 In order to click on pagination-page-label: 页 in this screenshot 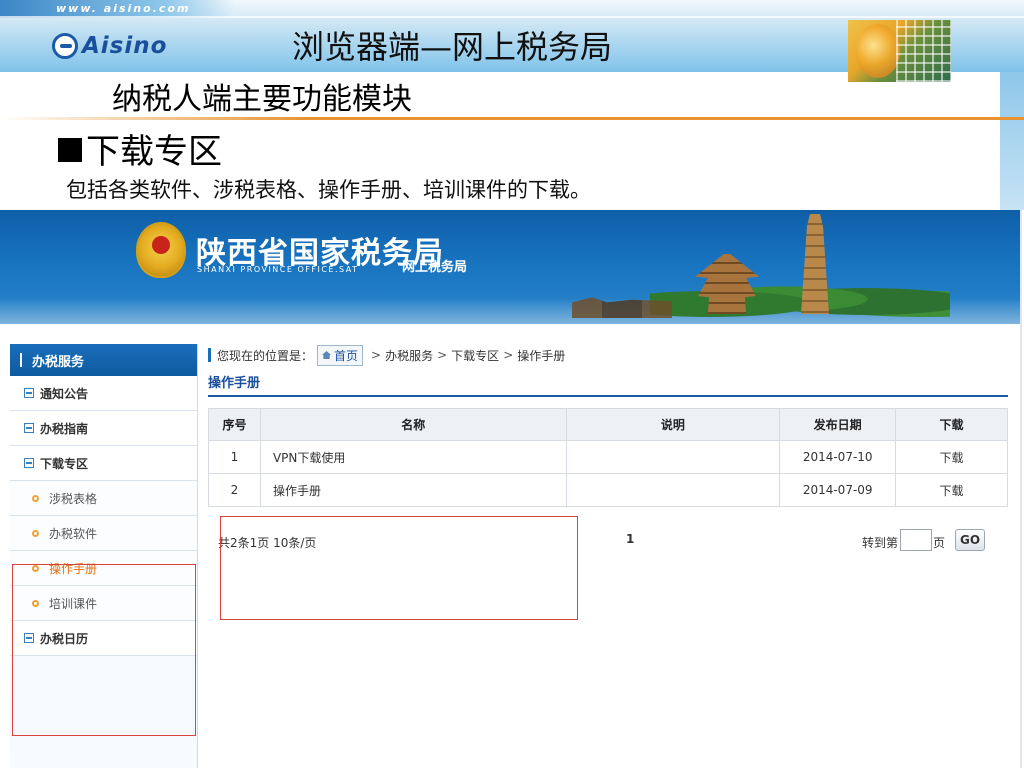, I will do `click(939, 543)`.